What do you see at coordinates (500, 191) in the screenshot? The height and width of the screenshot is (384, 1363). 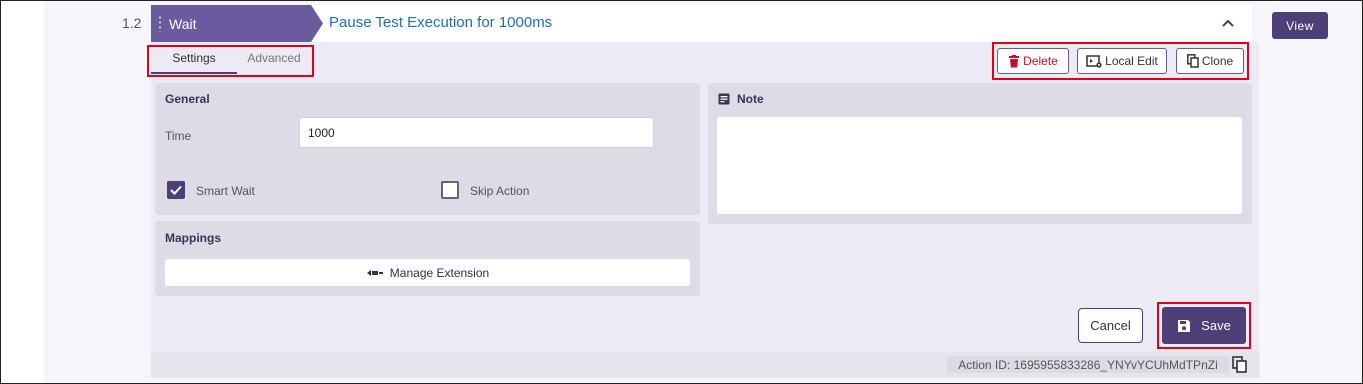 I see `skip-action-label: Skip Action` at bounding box center [500, 191].